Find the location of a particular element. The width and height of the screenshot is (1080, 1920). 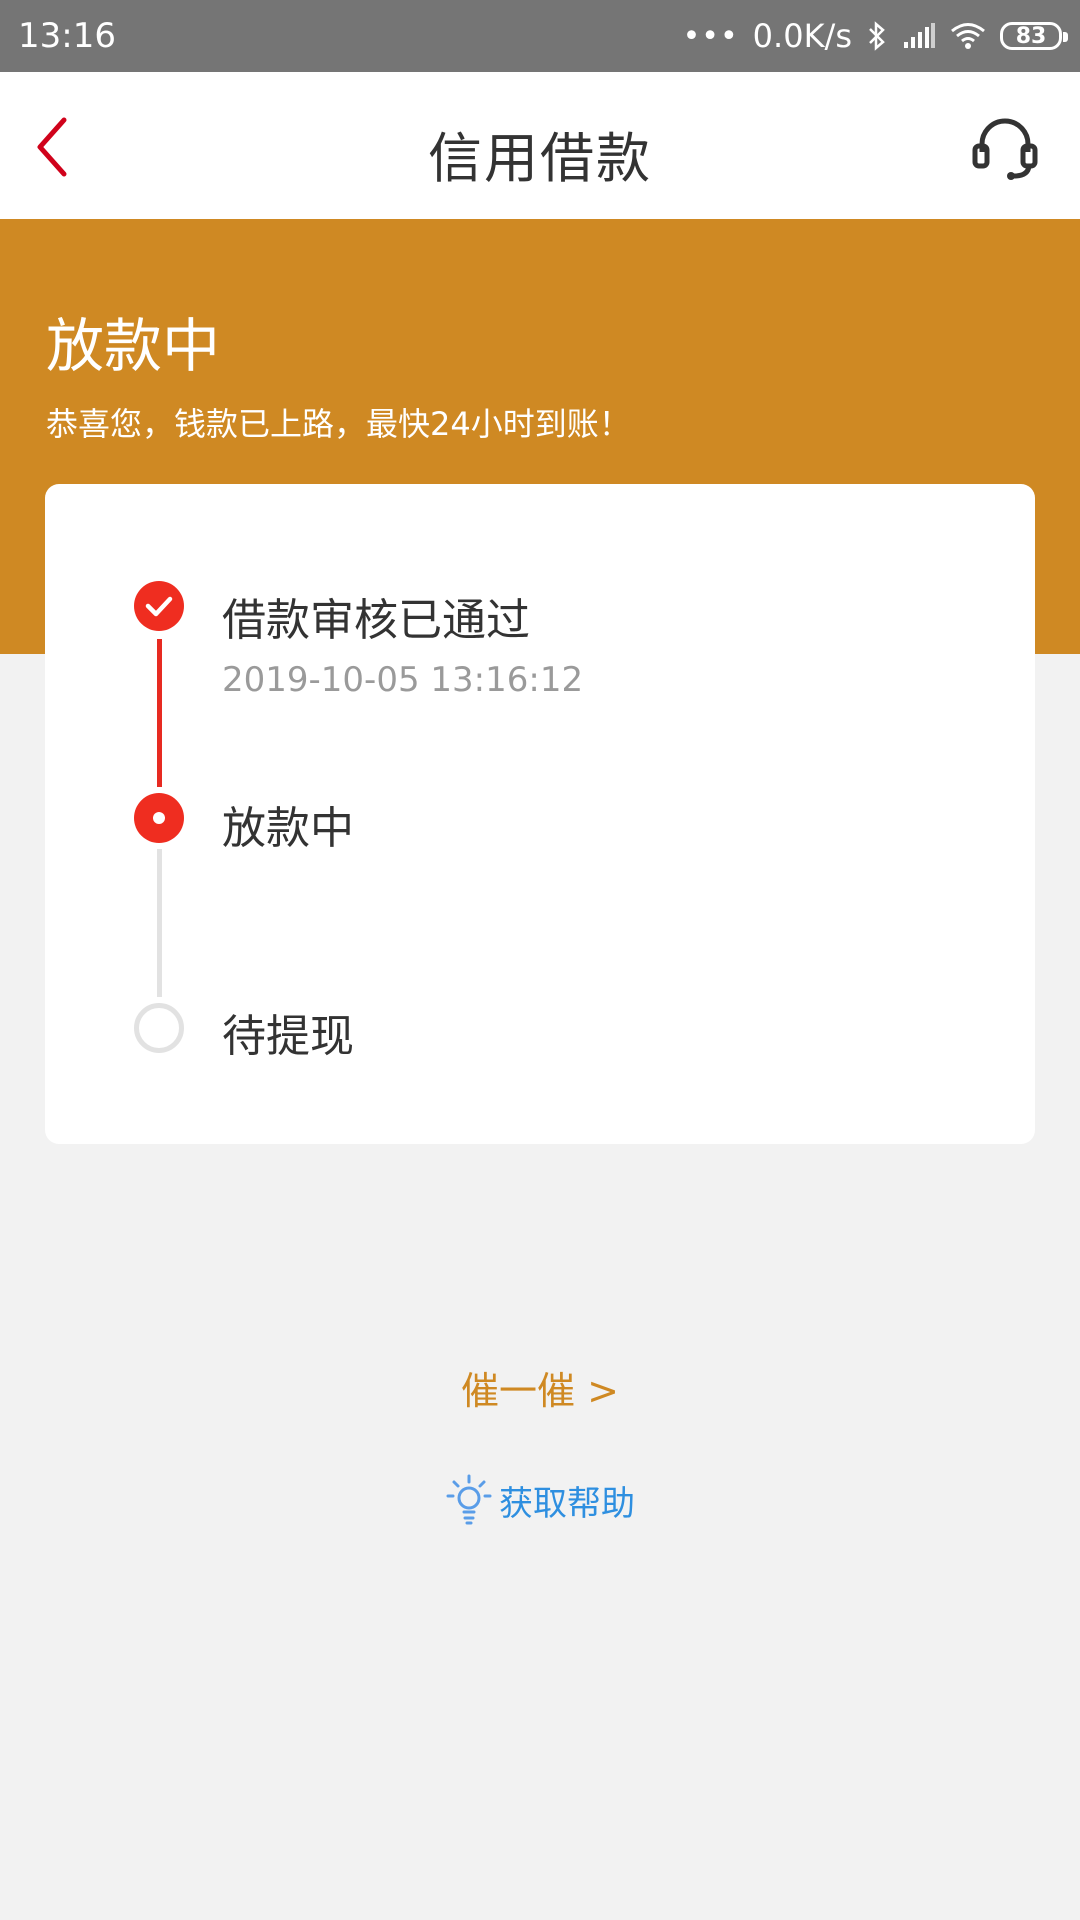

step-done-icon is located at coordinates (159, 606).